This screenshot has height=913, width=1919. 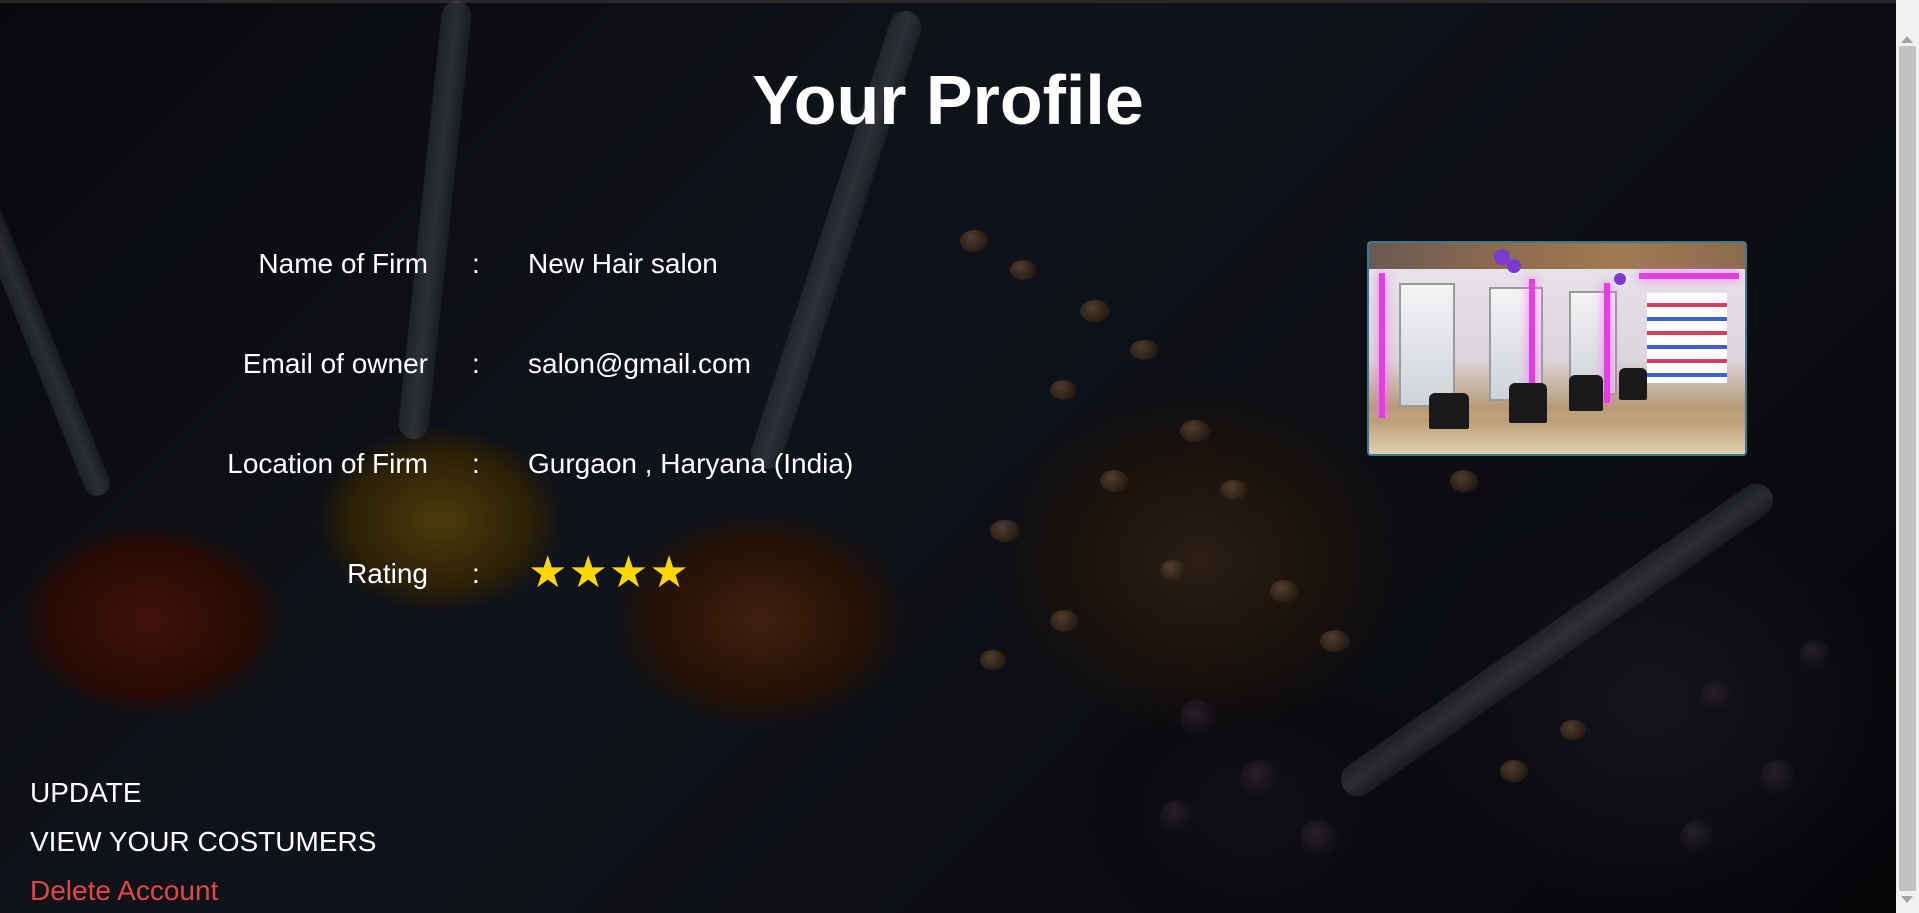 What do you see at coordinates (623, 263) in the screenshot?
I see `field-value: New Hair salon` at bounding box center [623, 263].